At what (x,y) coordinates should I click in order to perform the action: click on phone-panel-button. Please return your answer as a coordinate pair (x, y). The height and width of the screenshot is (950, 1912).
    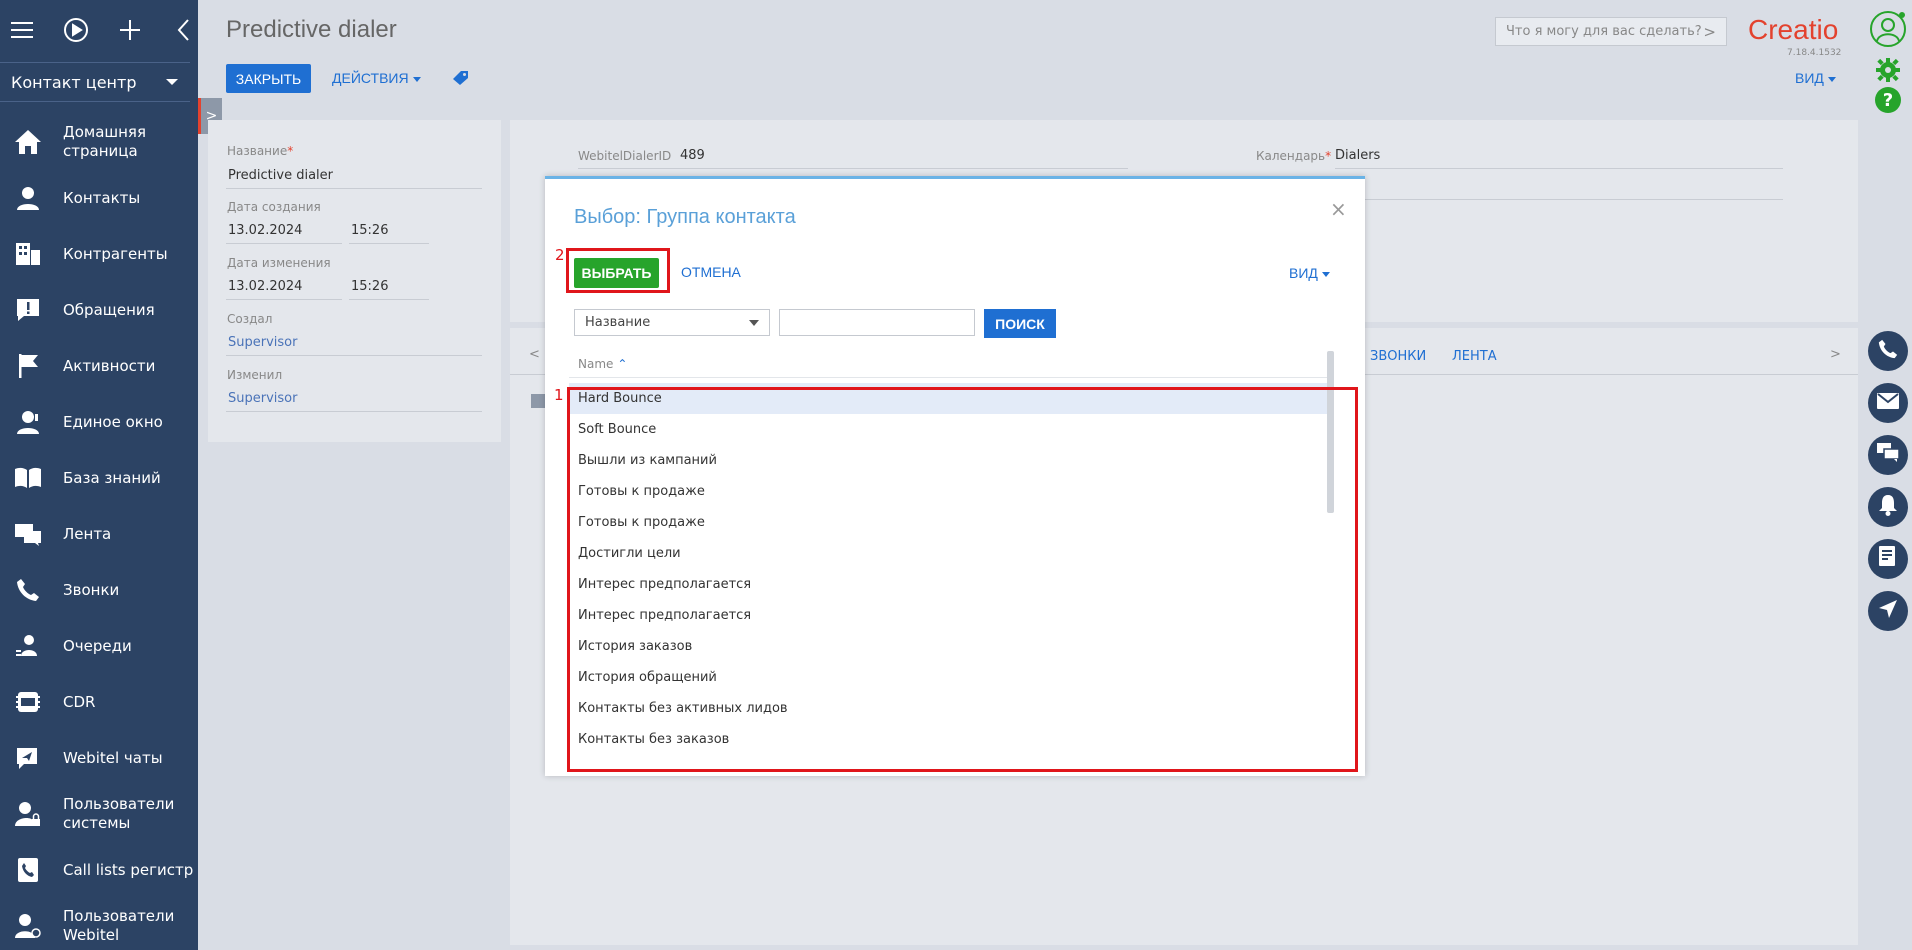
    Looking at the image, I should click on (1888, 351).